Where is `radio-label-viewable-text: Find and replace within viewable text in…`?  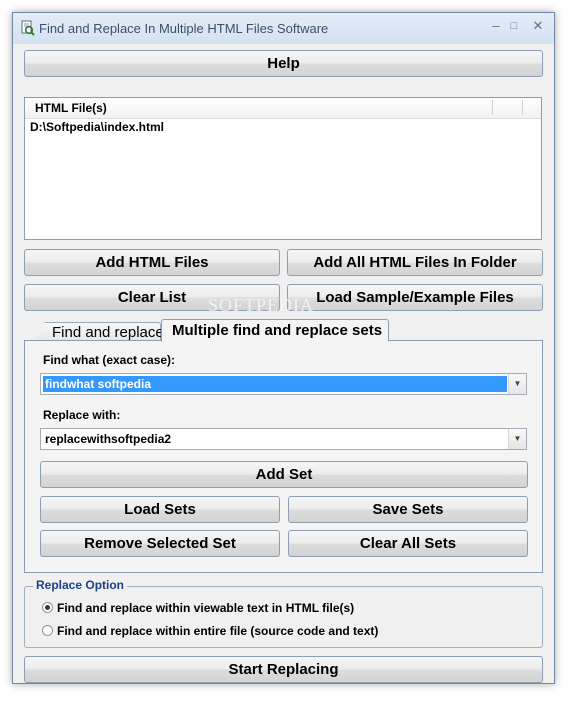
radio-label-viewable-text: Find and replace within viewable text in… is located at coordinates (205, 608).